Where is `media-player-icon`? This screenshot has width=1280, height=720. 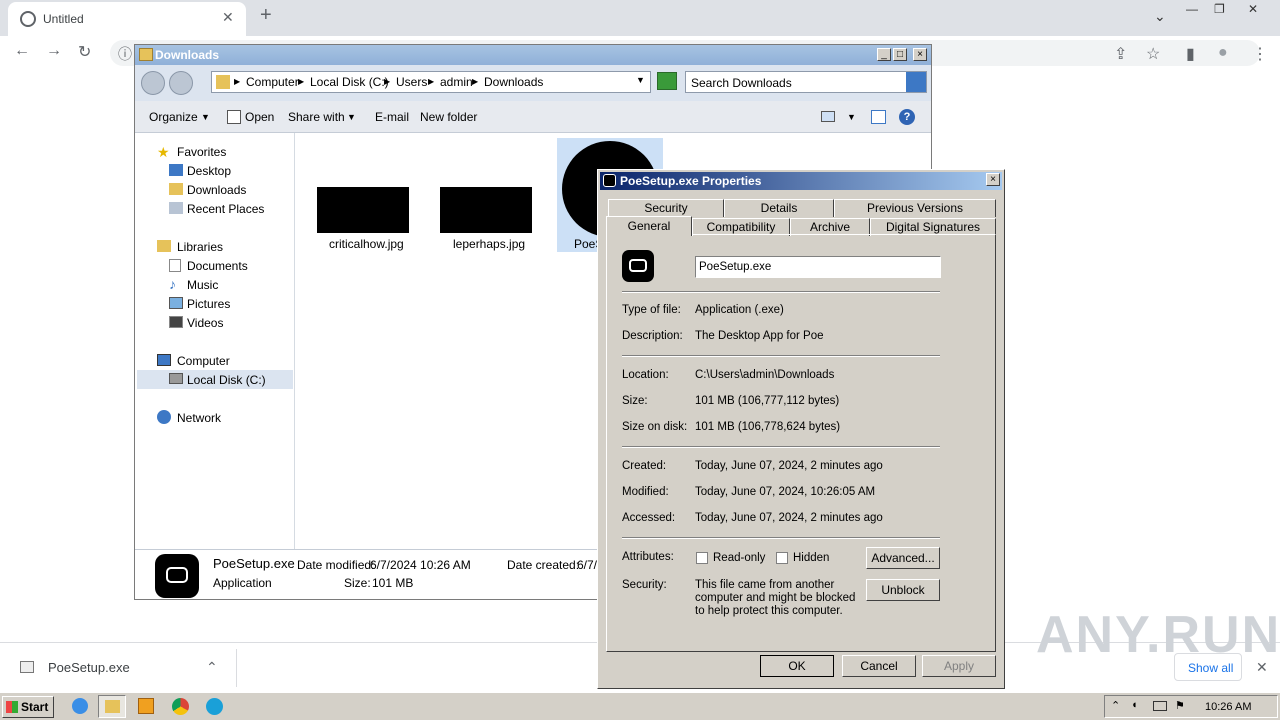 media-player-icon is located at coordinates (146, 706).